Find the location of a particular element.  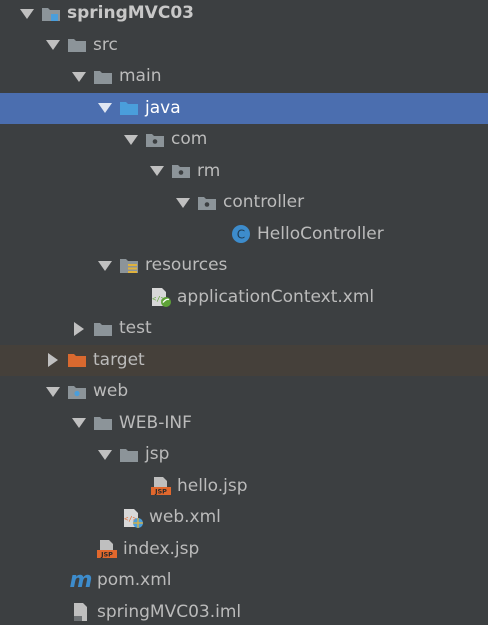

tree-label-com: com is located at coordinates (189, 139).